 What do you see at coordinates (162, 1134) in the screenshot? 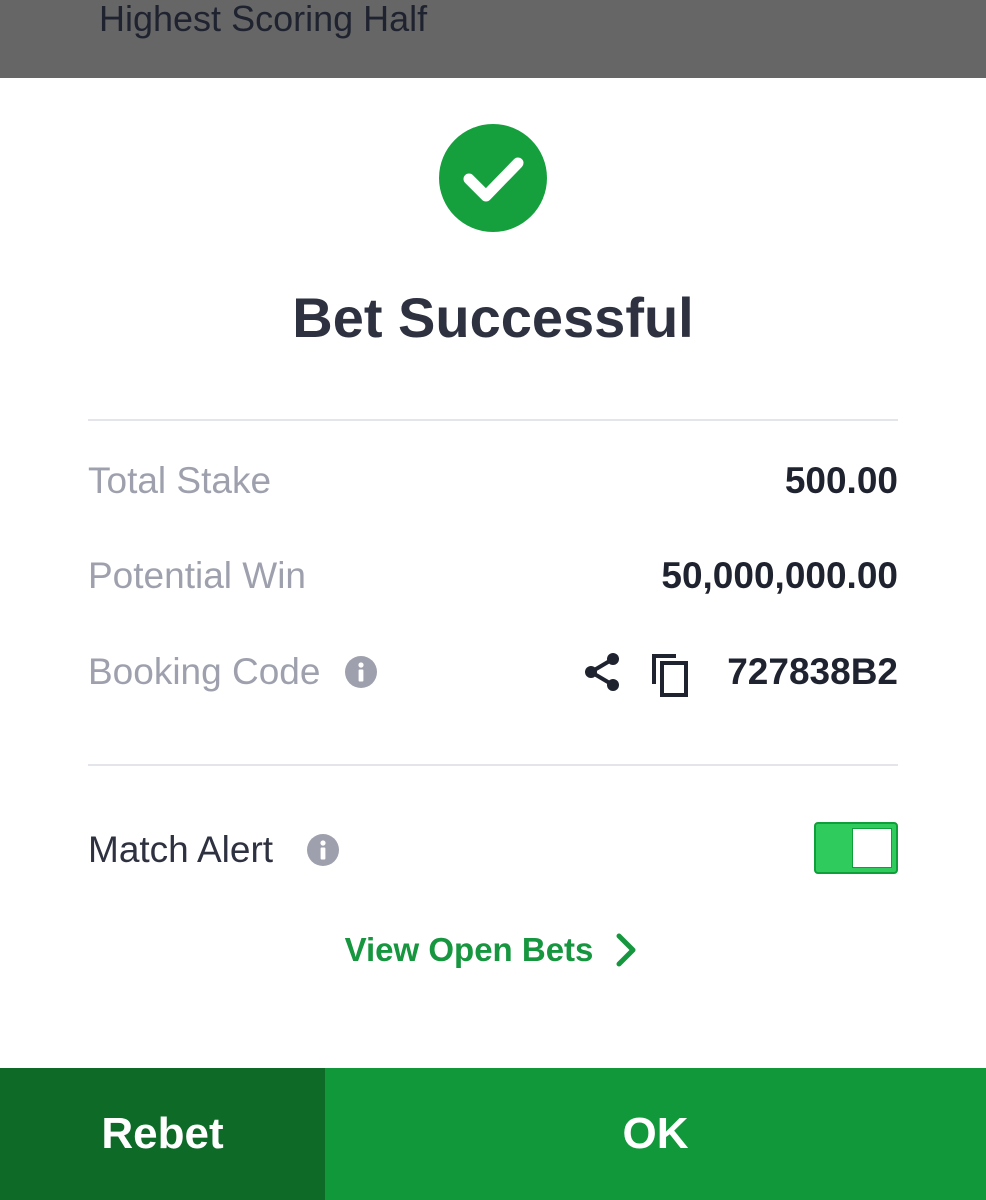
I see `rebet-button: Rebet` at bounding box center [162, 1134].